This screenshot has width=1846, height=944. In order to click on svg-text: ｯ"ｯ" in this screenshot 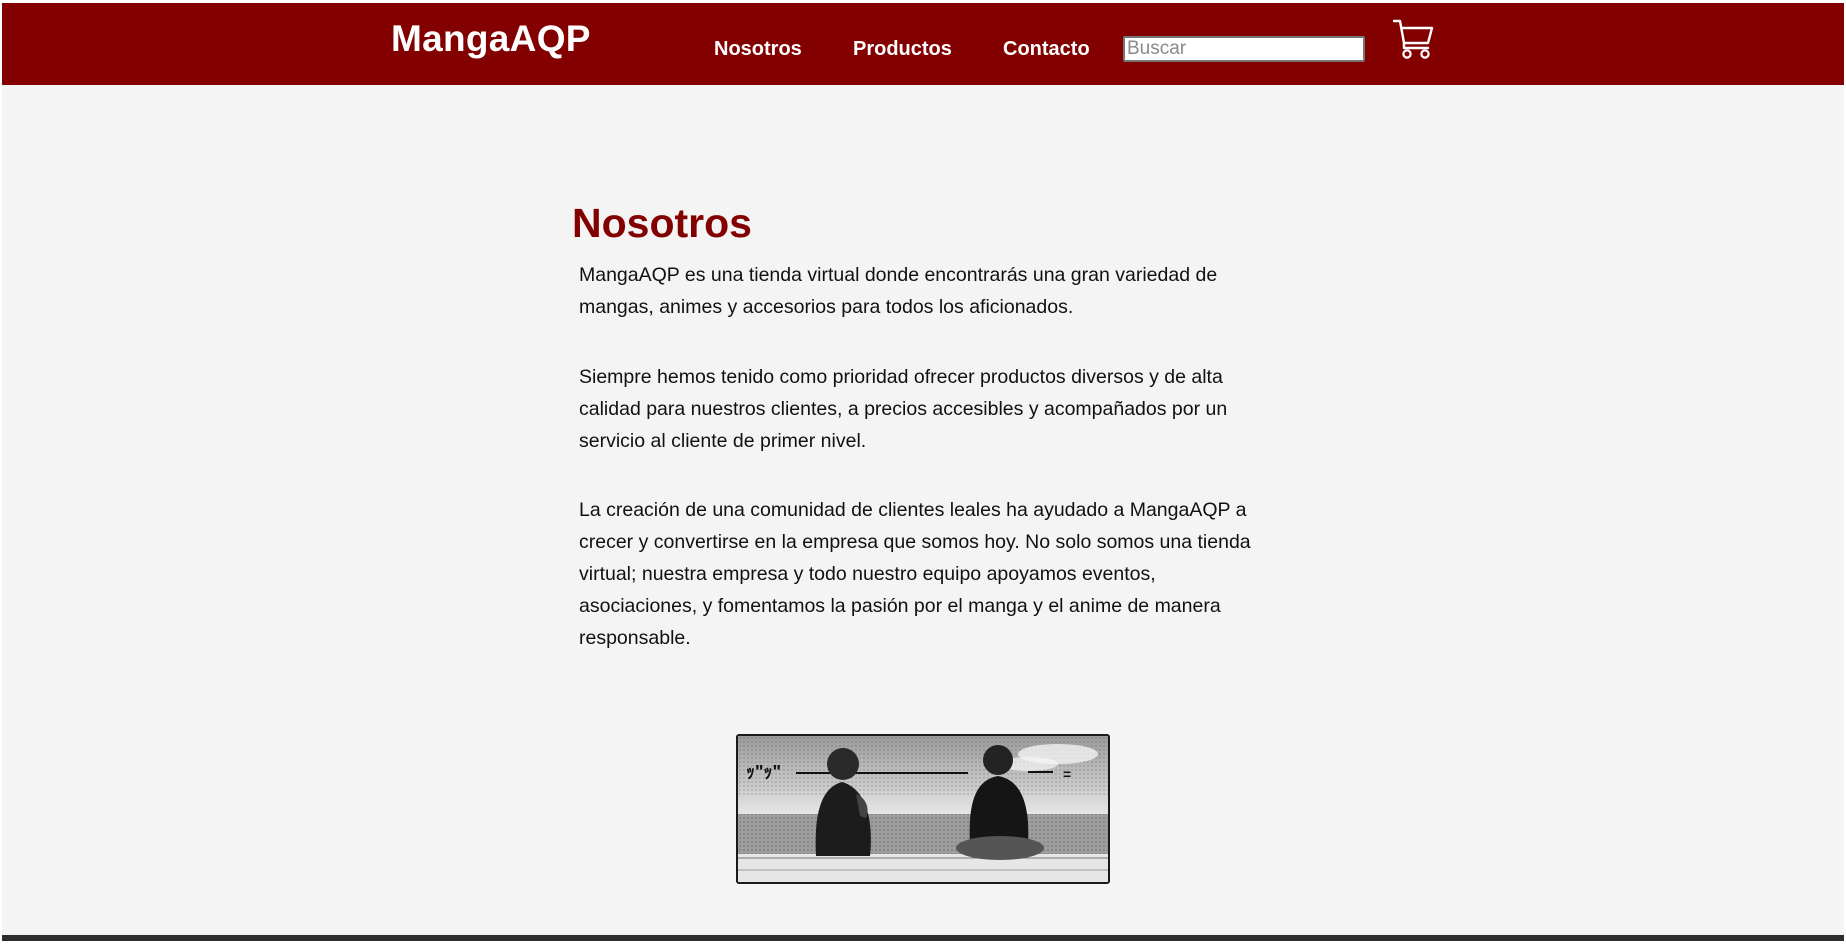, I will do `click(763, 772)`.